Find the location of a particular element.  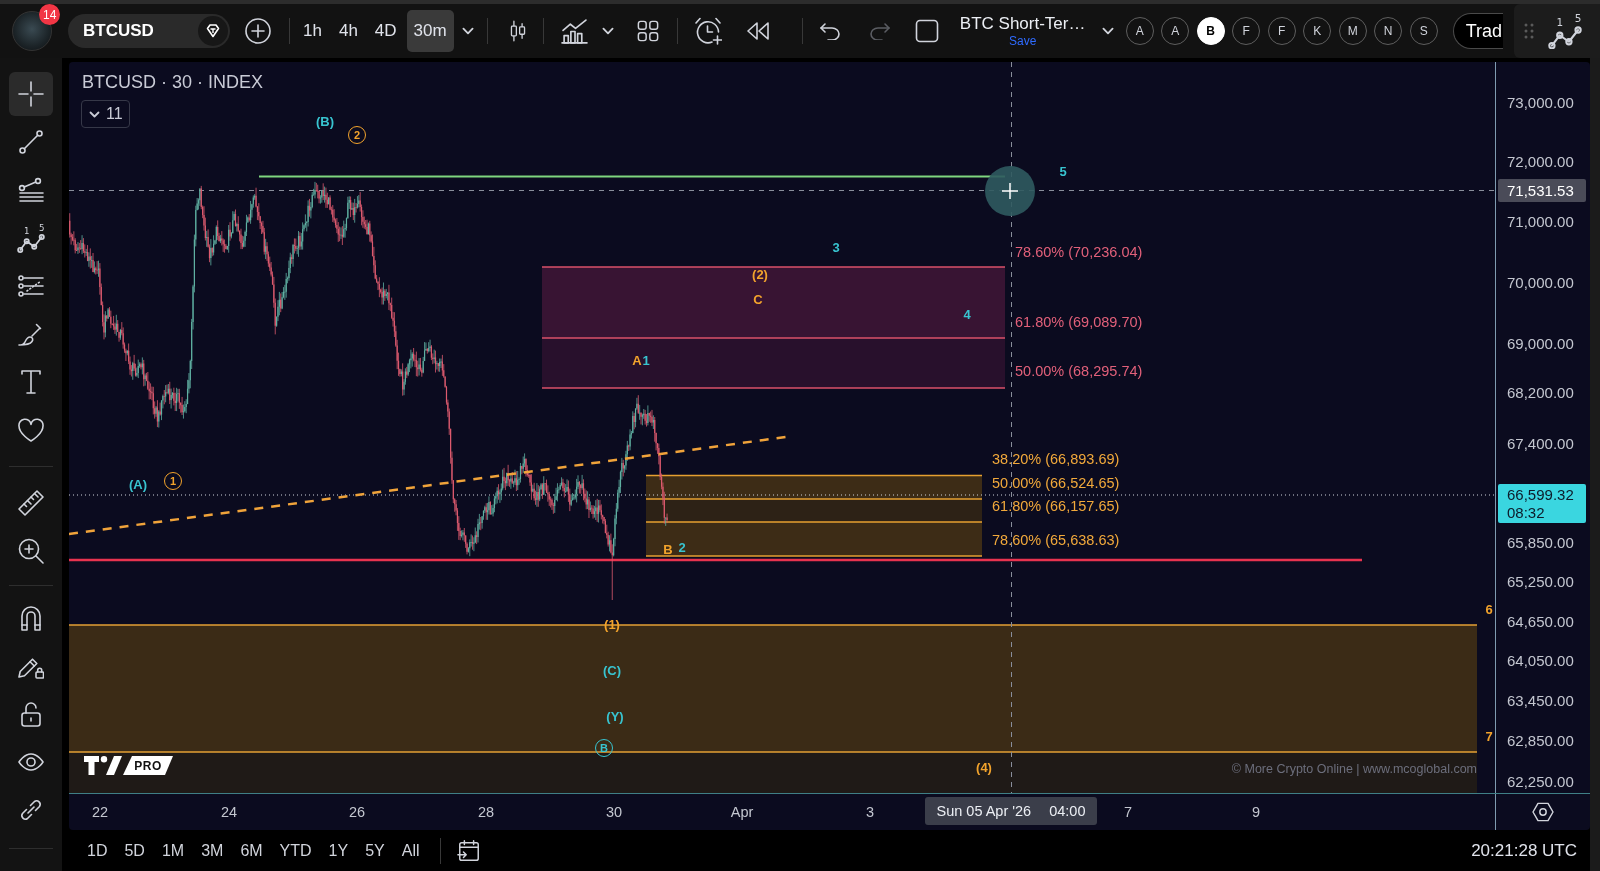

chart-credit-text: © More Crypto Online | www.mcoglobal.com is located at coordinates (1354, 769).